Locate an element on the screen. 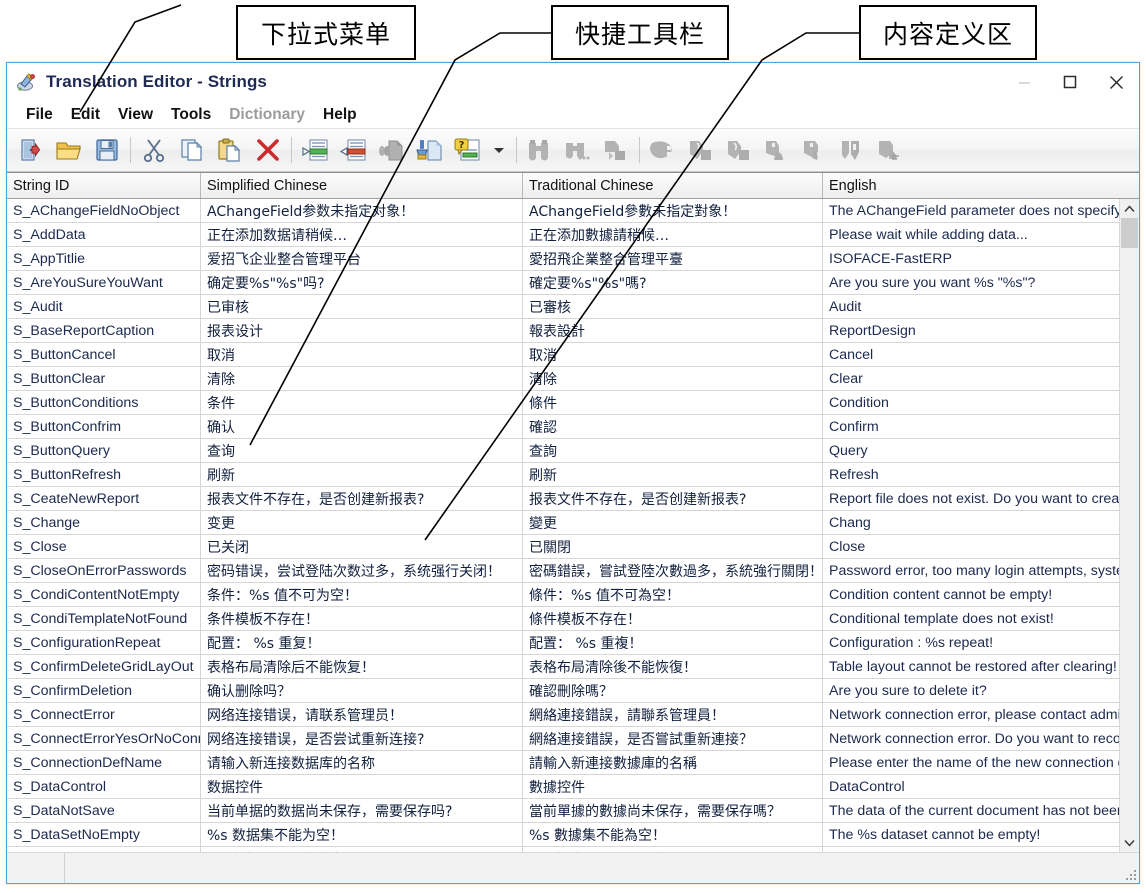 This screenshot has height=893, width=1146. export-red-rows-icon is located at coordinates (353, 150).